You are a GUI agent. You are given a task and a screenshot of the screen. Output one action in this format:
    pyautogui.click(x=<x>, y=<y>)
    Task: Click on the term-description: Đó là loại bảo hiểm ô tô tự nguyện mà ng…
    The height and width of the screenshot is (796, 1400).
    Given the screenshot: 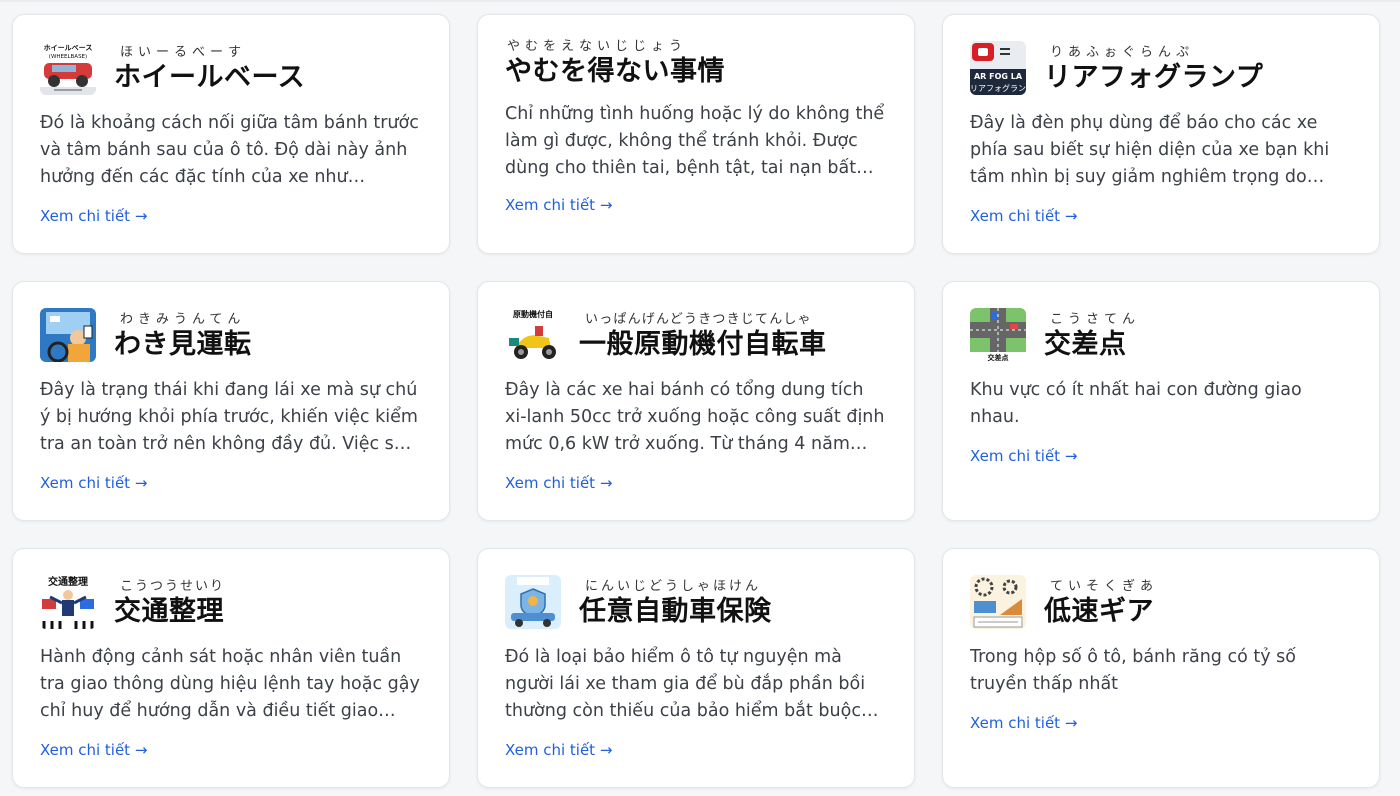 What is the action you would take?
    pyautogui.click(x=685, y=684)
    